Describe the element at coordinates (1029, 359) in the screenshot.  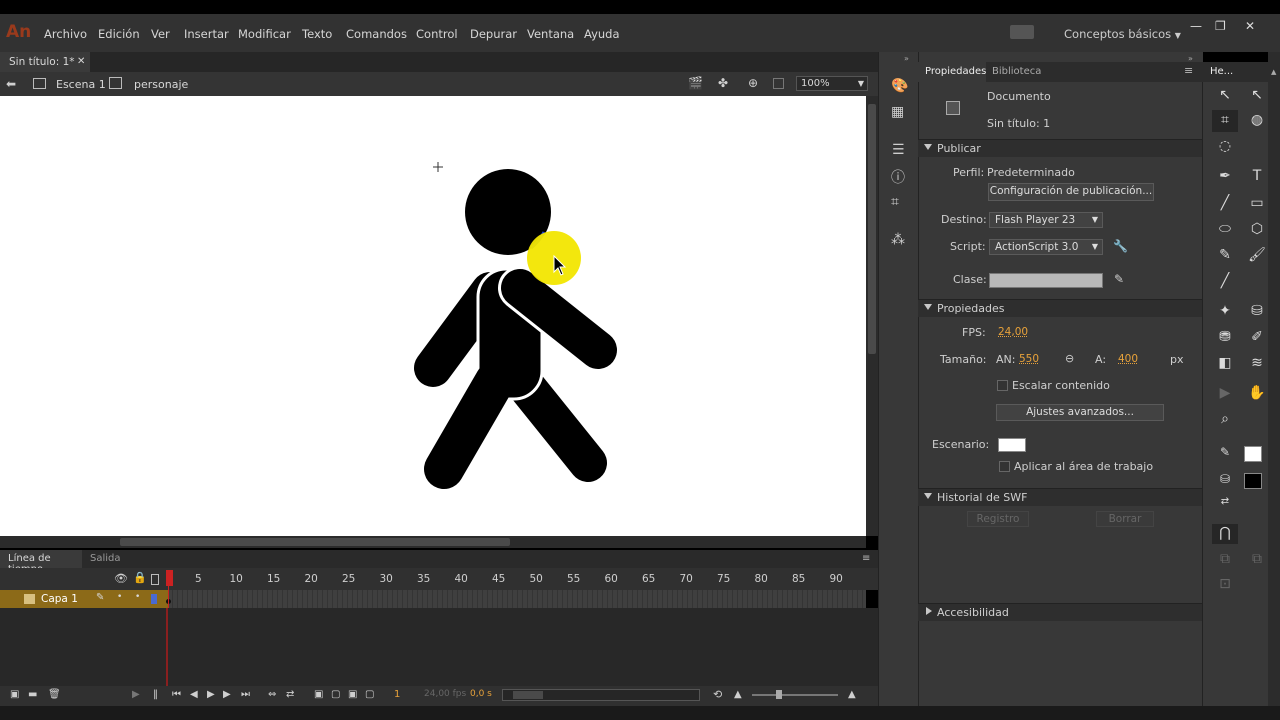
I see `width-value: 550` at that location.